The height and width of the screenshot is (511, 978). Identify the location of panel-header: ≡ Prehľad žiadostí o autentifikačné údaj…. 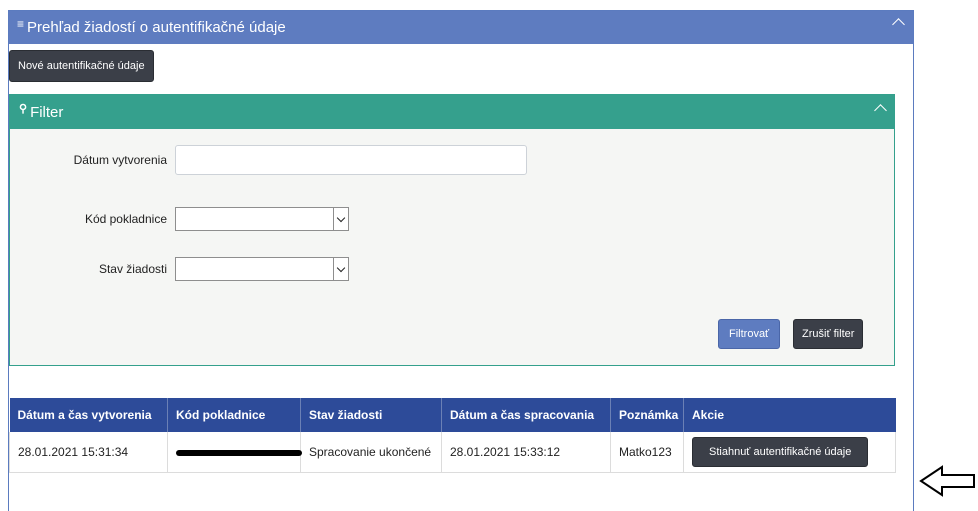
(461, 27).